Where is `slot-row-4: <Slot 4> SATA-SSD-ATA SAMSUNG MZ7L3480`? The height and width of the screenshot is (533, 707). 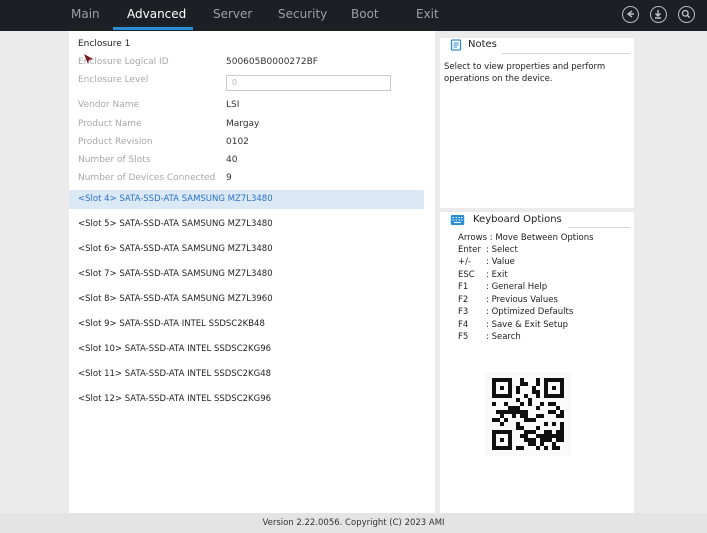 slot-row-4: <Slot 4> SATA-SSD-ATA SAMSUNG MZ7L3480 is located at coordinates (246, 199).